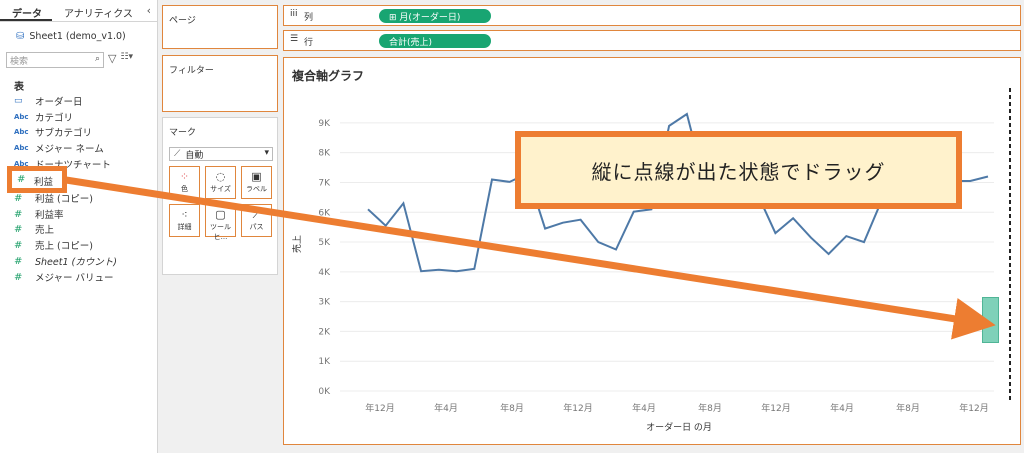 The height and width of the screenshot is (453, 1024). Describe the element at coordinates (738, 170) in the screenshot. I see `annotation-callout: 縦に点線が出た状態でドラッグ` at that location.